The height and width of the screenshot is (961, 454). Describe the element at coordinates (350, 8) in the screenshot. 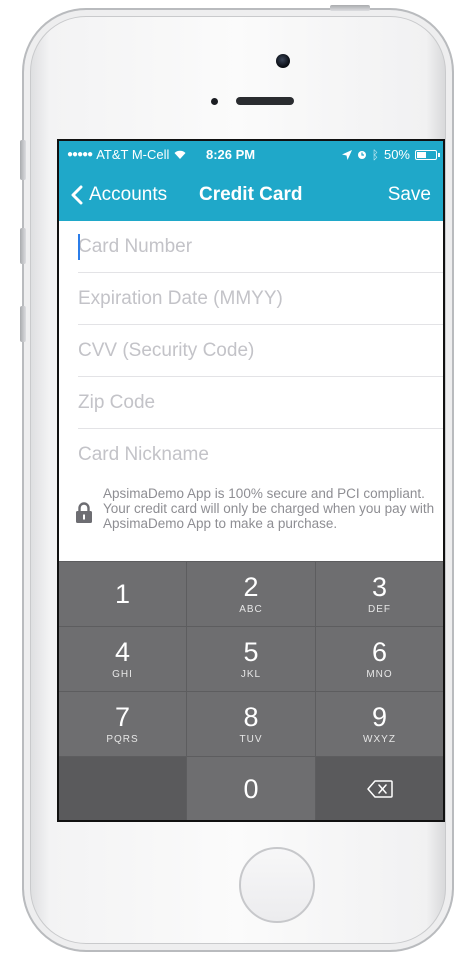

I see `power-button` at that location.